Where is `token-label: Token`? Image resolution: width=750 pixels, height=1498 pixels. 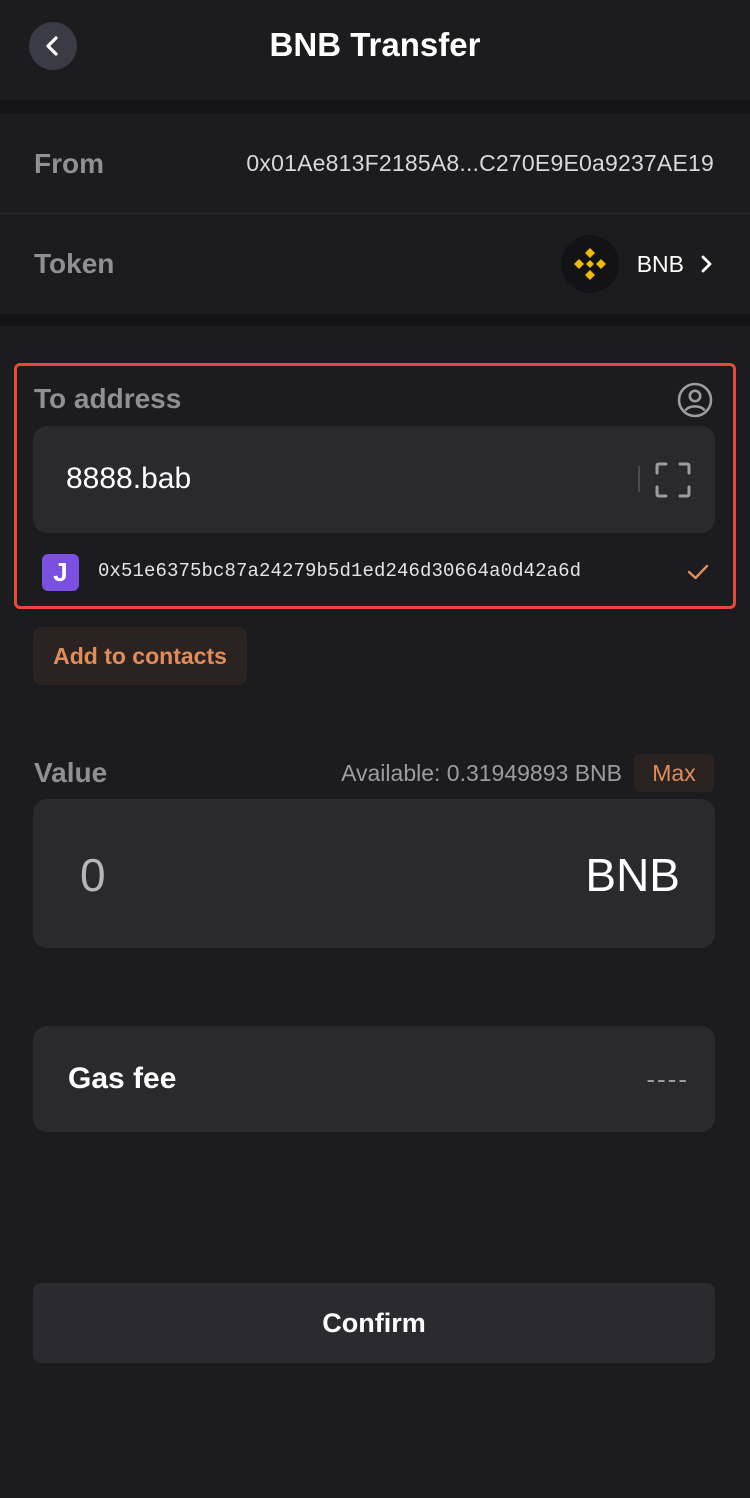 token-label: Token is located at coordinates (74, 263).